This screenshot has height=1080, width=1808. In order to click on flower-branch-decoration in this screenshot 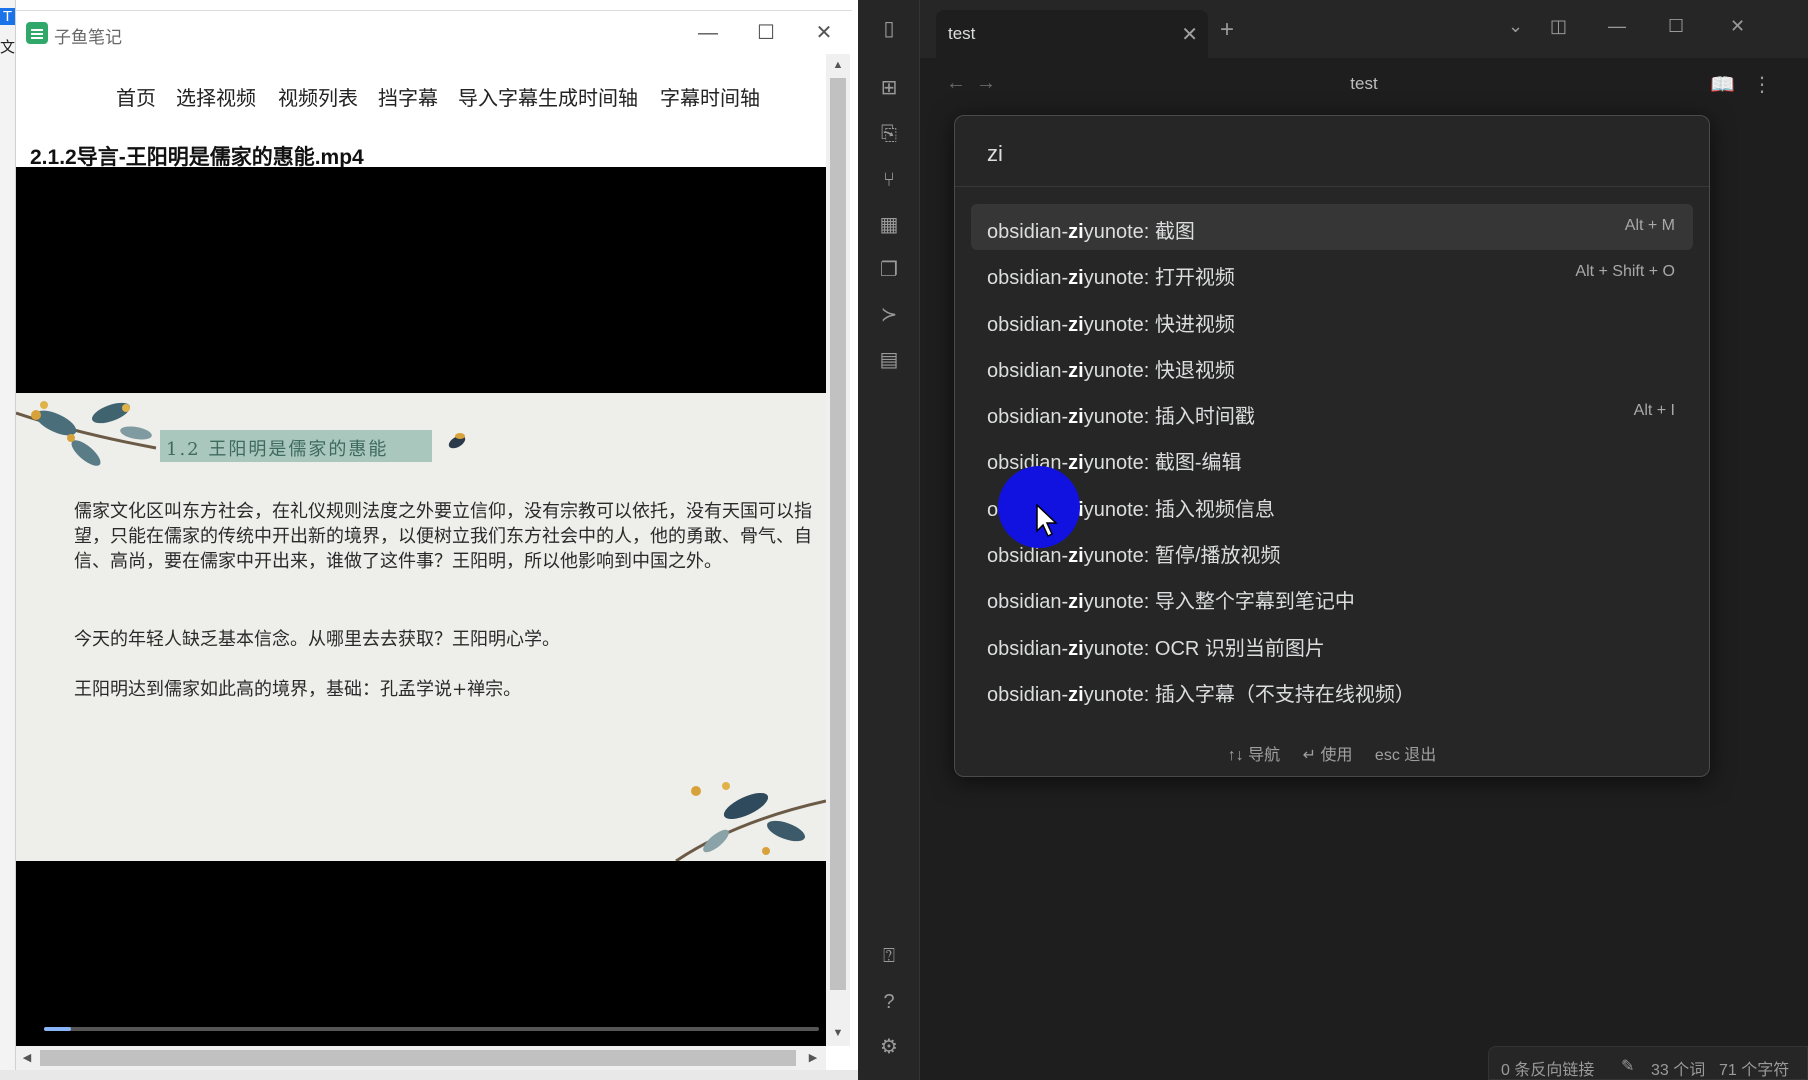, I will do `click(86, 433)`.